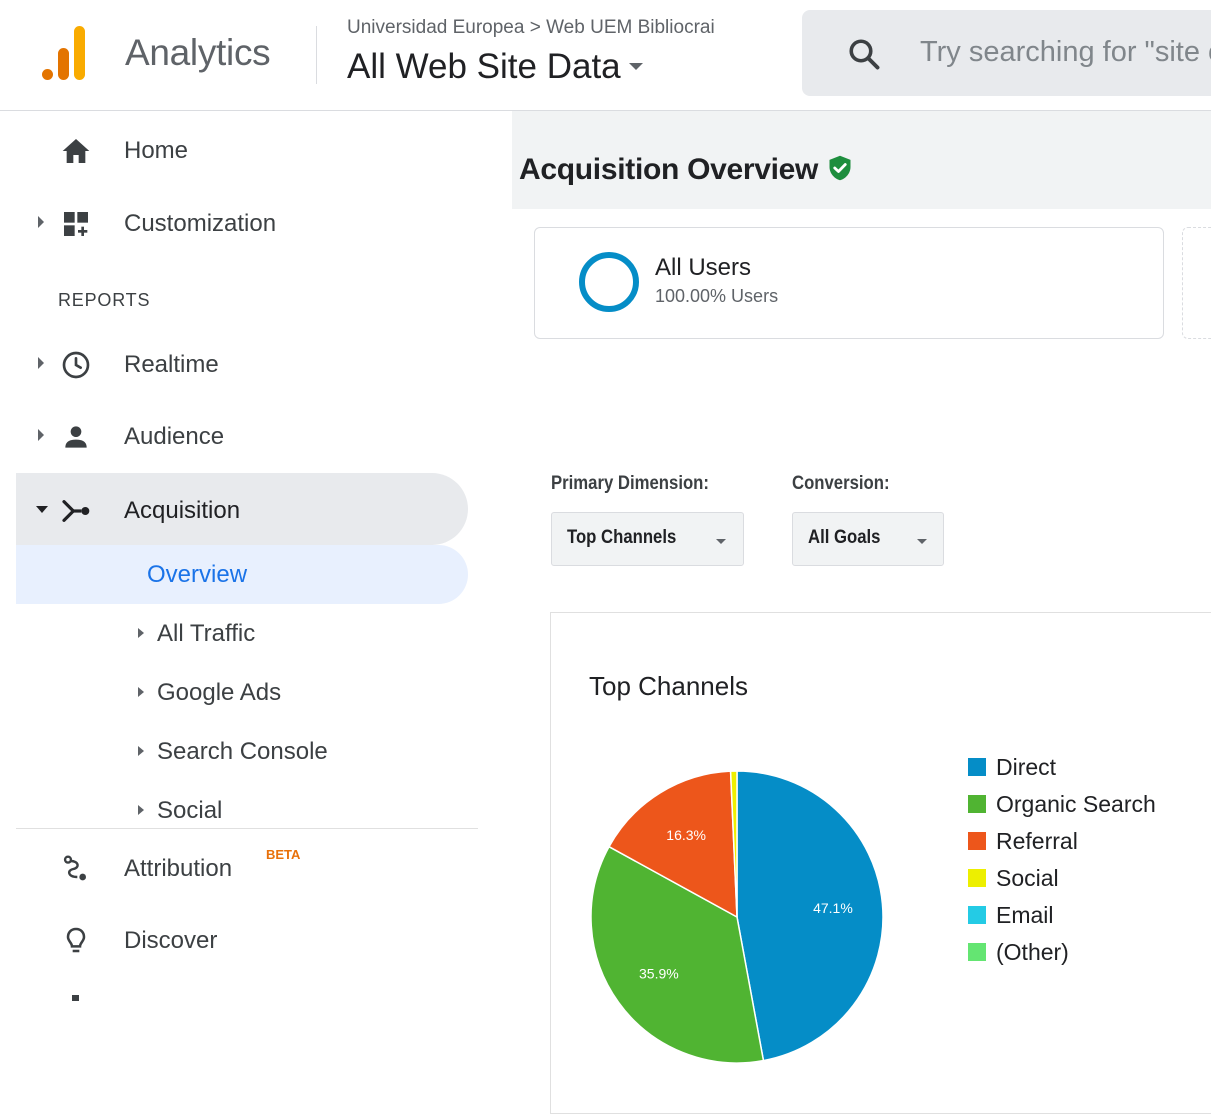 The image size is (1211, 1114). What do you see at coordinates (190, 810) in the screenshot?
I see `sidebar-subitem-label: Social` at bounding box center [190, 810].